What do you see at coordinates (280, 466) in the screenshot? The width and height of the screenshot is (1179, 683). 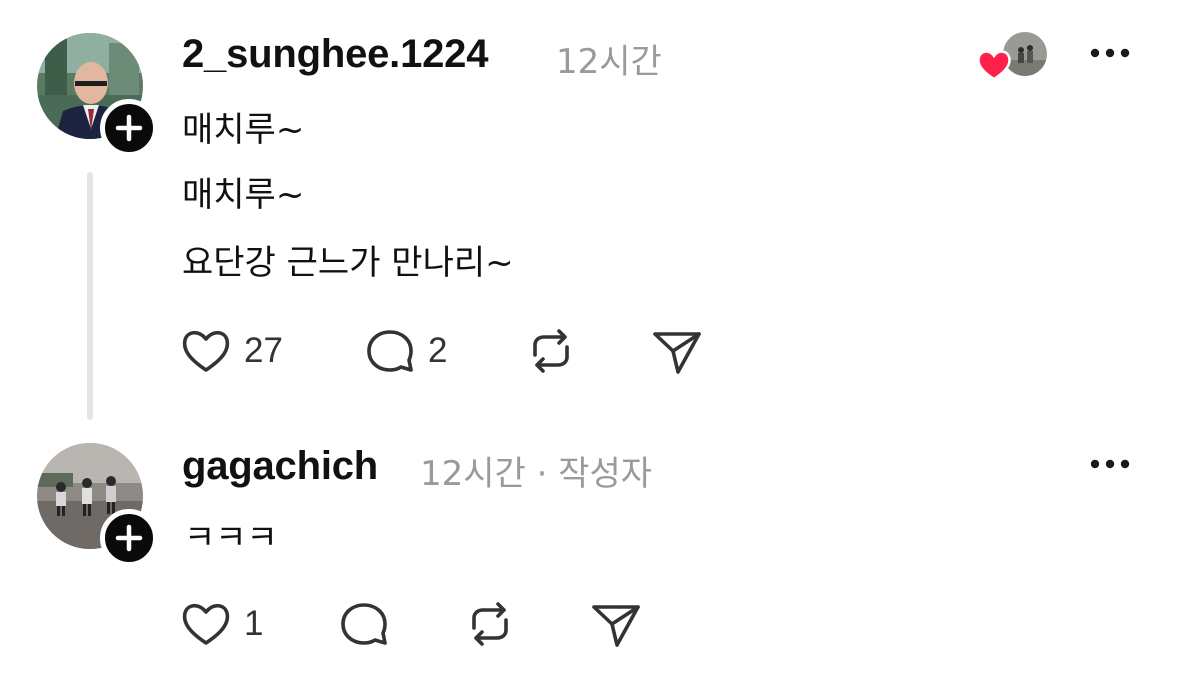 I see `username-gagachich: gagachich` at bounding box center [280, 466].